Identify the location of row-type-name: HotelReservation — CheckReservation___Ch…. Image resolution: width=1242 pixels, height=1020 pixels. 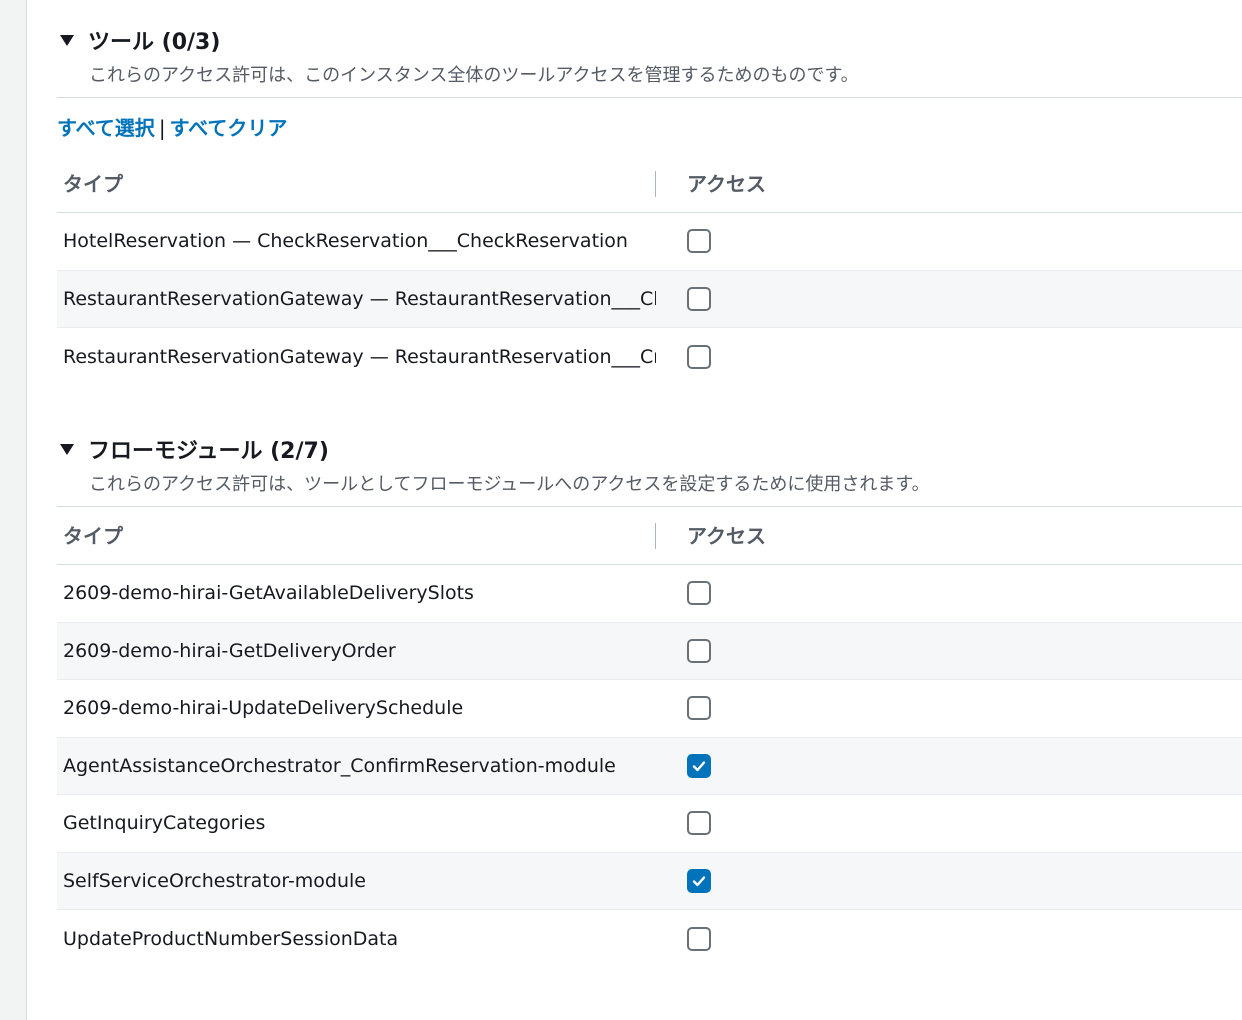
(345, 241).